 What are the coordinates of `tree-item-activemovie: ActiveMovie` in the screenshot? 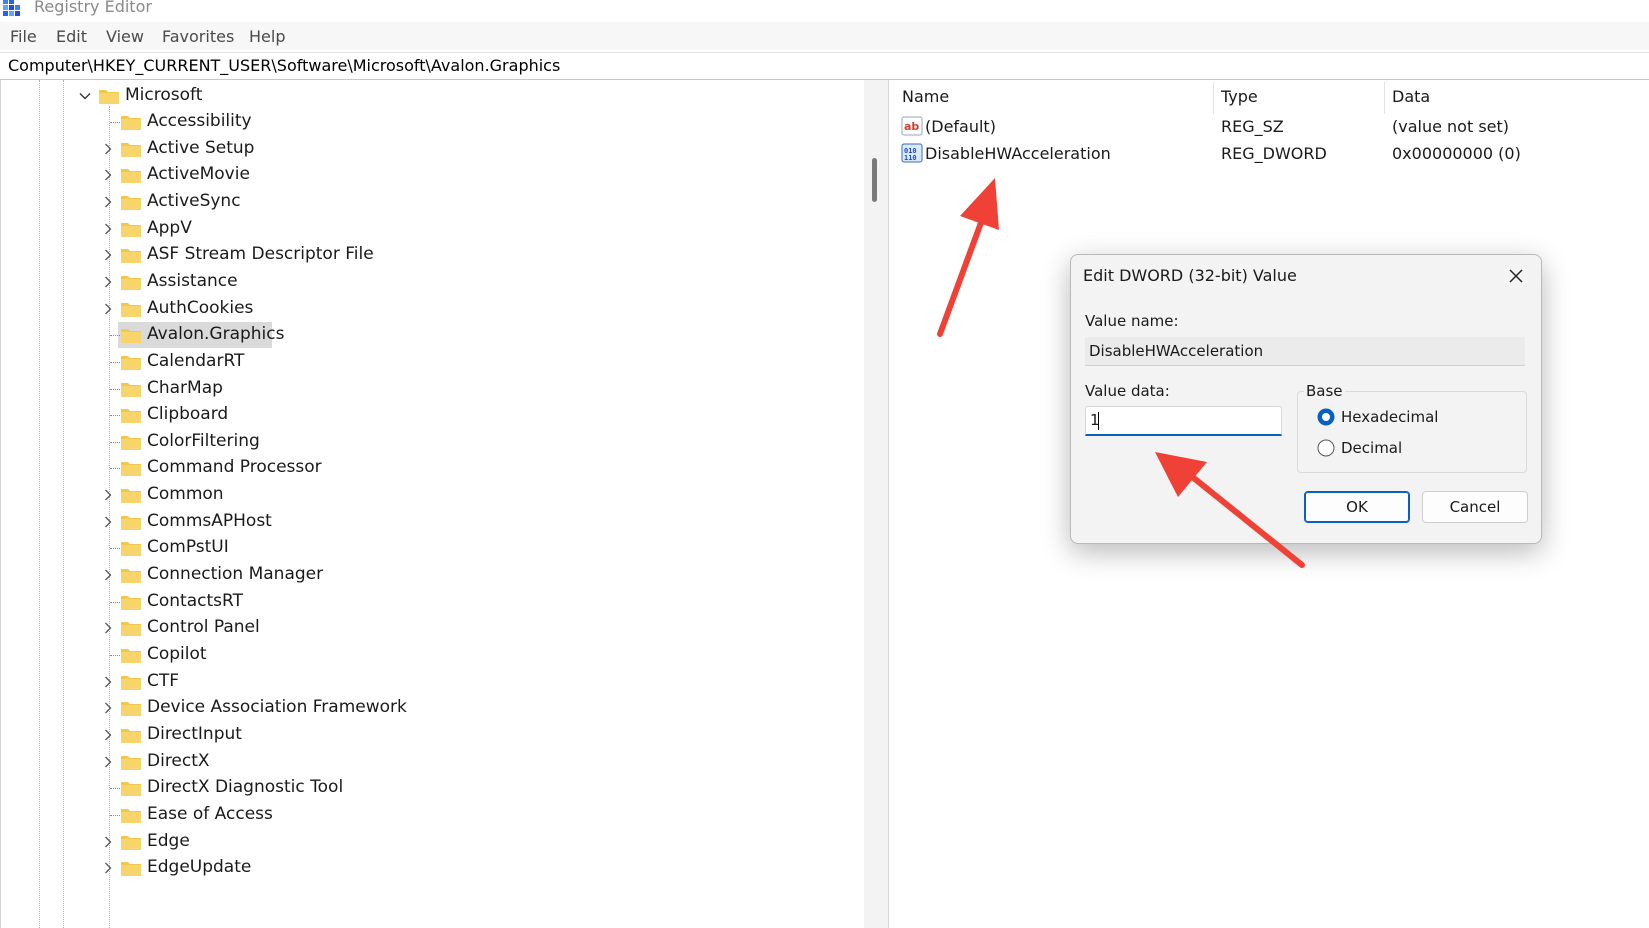 It's located at (431, 175).